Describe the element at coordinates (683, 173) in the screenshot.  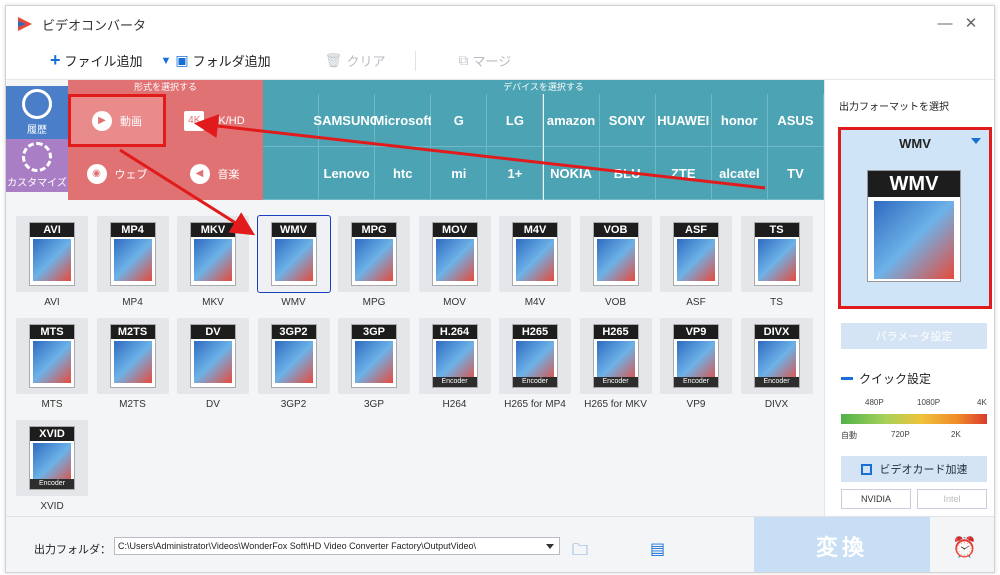
I see `device-brand-cell: ZTE` at that location.